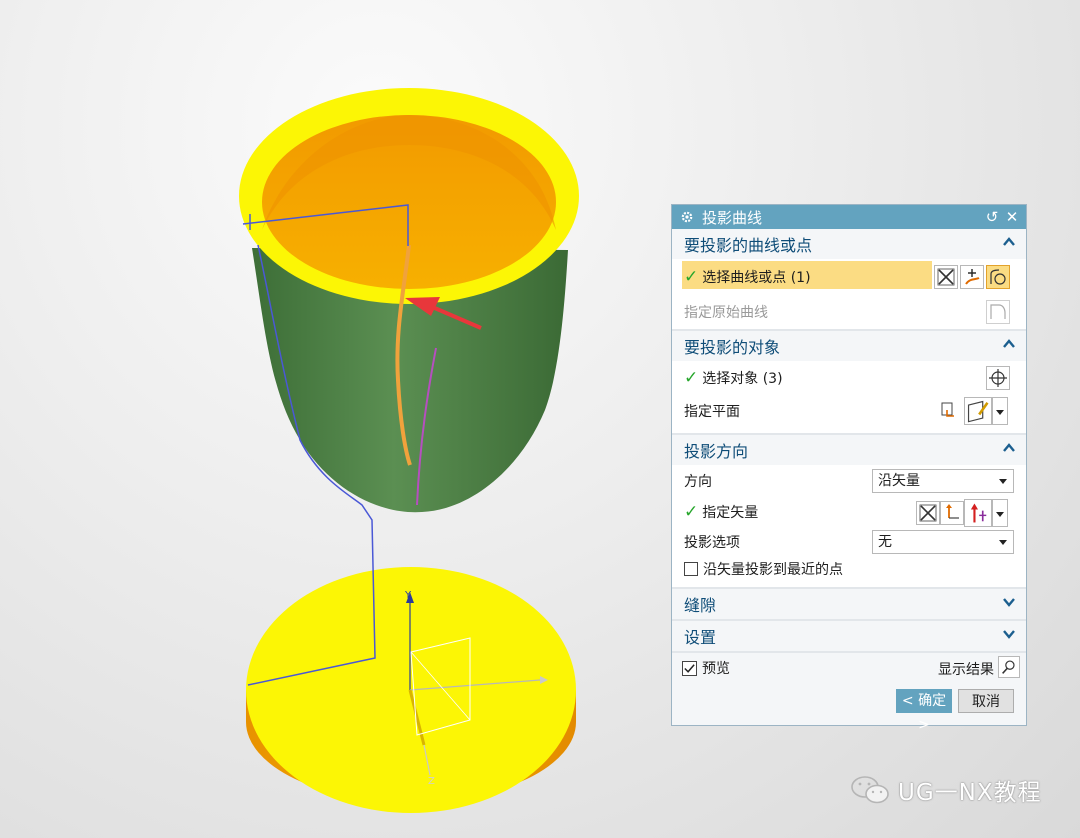 This screenshot has width=1080, height=838. What do you see at coordinates (899, 481) in the screenshot?
I see `direction-select-value: 沿矢量` at bounding box center [899, 481].